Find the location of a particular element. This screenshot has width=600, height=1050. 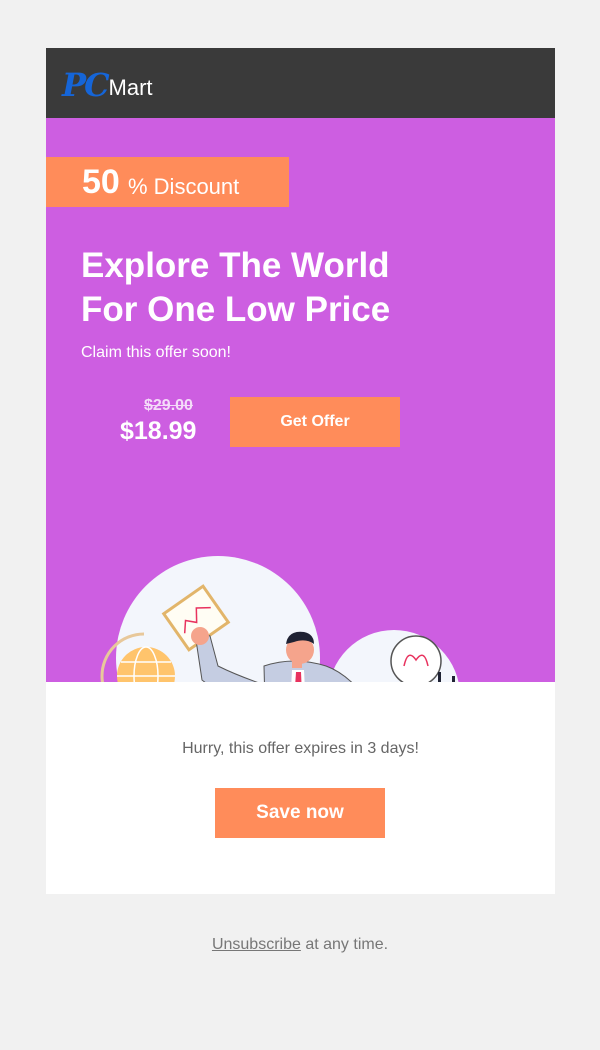

man-with-laptop-illustration is located at coordinates (279, 619).